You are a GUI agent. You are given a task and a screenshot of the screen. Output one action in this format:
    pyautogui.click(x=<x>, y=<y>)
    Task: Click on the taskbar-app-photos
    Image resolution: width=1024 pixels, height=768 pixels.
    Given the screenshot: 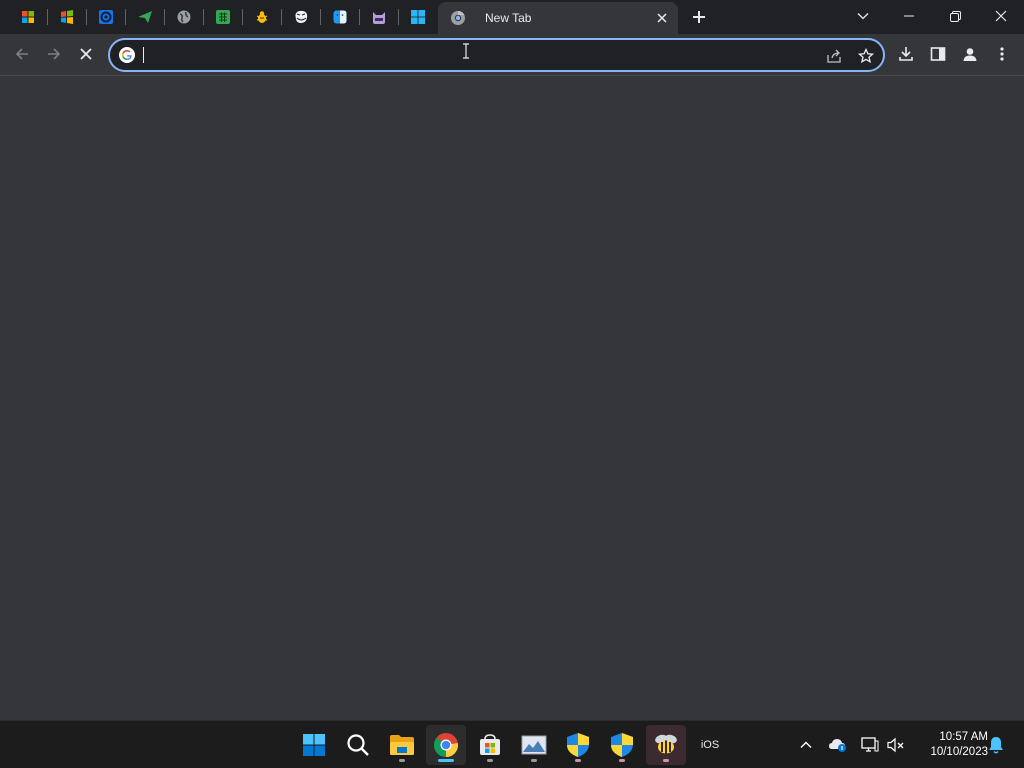 What is the action you would take?
    pyautogui.click(x=534, y=745)
    